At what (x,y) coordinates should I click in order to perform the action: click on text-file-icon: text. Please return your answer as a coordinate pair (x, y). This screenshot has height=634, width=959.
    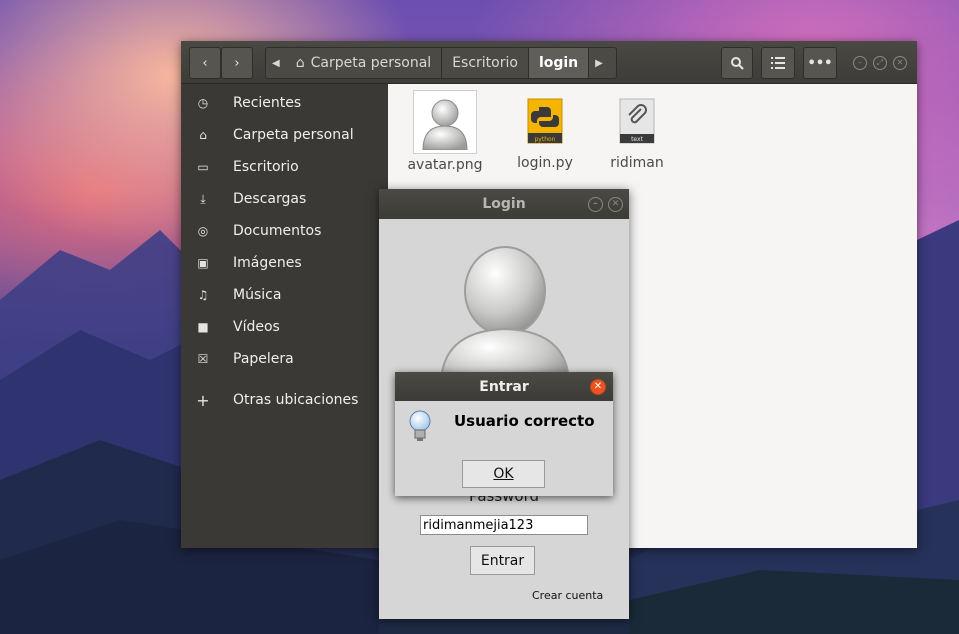
    Looking at the image, I should click on (637, 121).